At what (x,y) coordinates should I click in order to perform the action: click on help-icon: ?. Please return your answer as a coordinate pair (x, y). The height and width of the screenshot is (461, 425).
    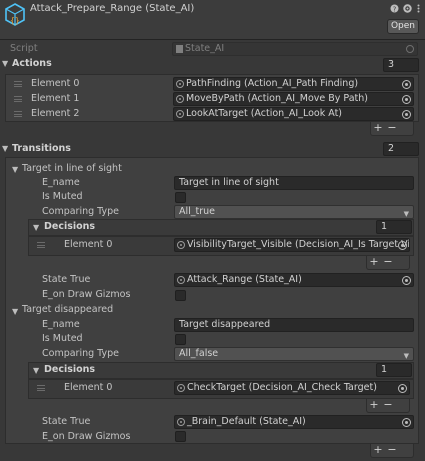
    Looking at the image, I should click on (394, 8).